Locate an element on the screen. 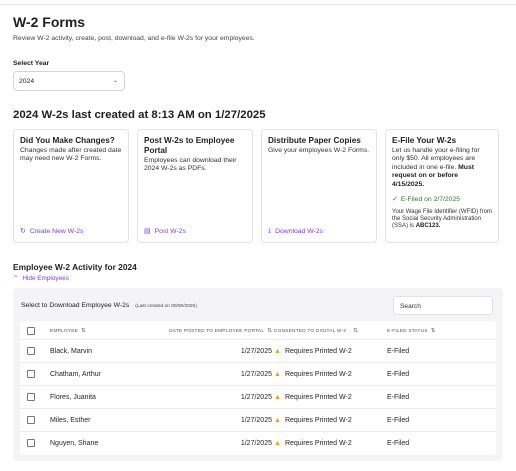 This screenshot has width=516, height=471. post-card-title: Post W-2s to Employee Portal is located at coordinates (189, 145).